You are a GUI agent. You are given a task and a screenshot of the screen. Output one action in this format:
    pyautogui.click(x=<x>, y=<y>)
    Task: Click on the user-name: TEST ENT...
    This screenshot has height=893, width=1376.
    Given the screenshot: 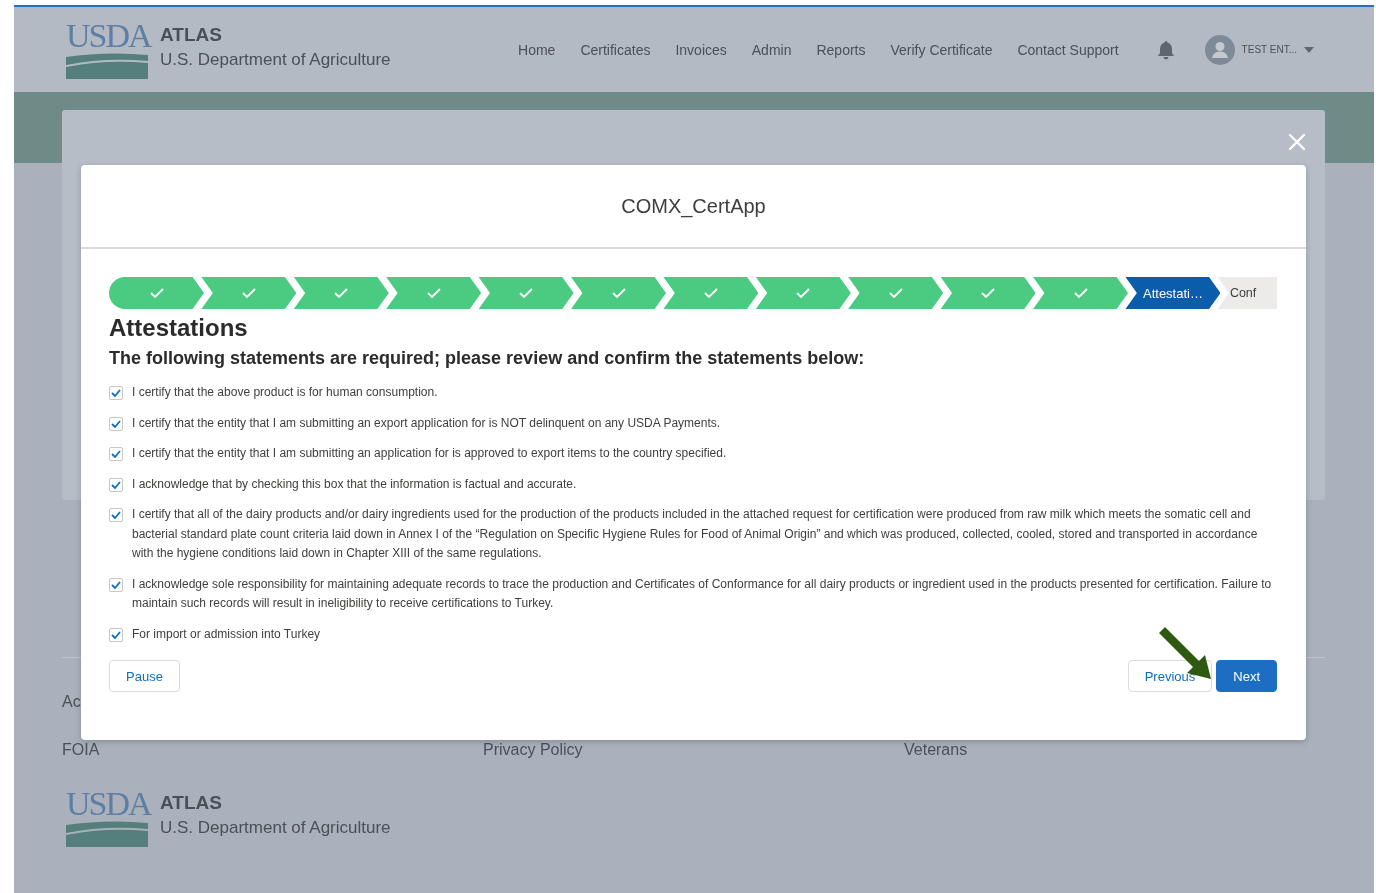 What is the action you would take?
    pyautogui.click(x=1269, y=49)
    